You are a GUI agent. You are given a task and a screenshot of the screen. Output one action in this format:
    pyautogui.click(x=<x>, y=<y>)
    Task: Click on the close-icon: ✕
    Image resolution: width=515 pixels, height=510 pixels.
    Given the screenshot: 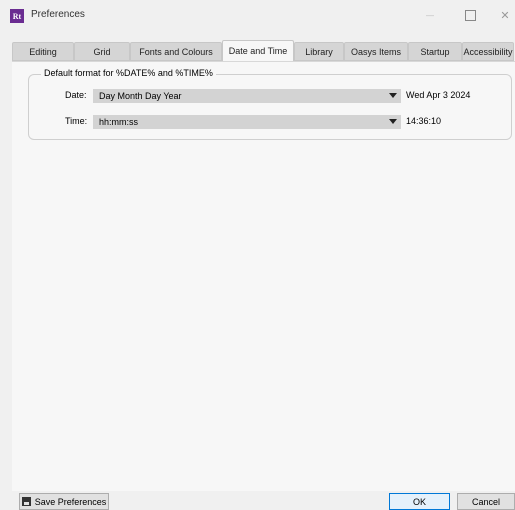 What is the action you would take?
    pyautogui.click(x=505, y=15)
    